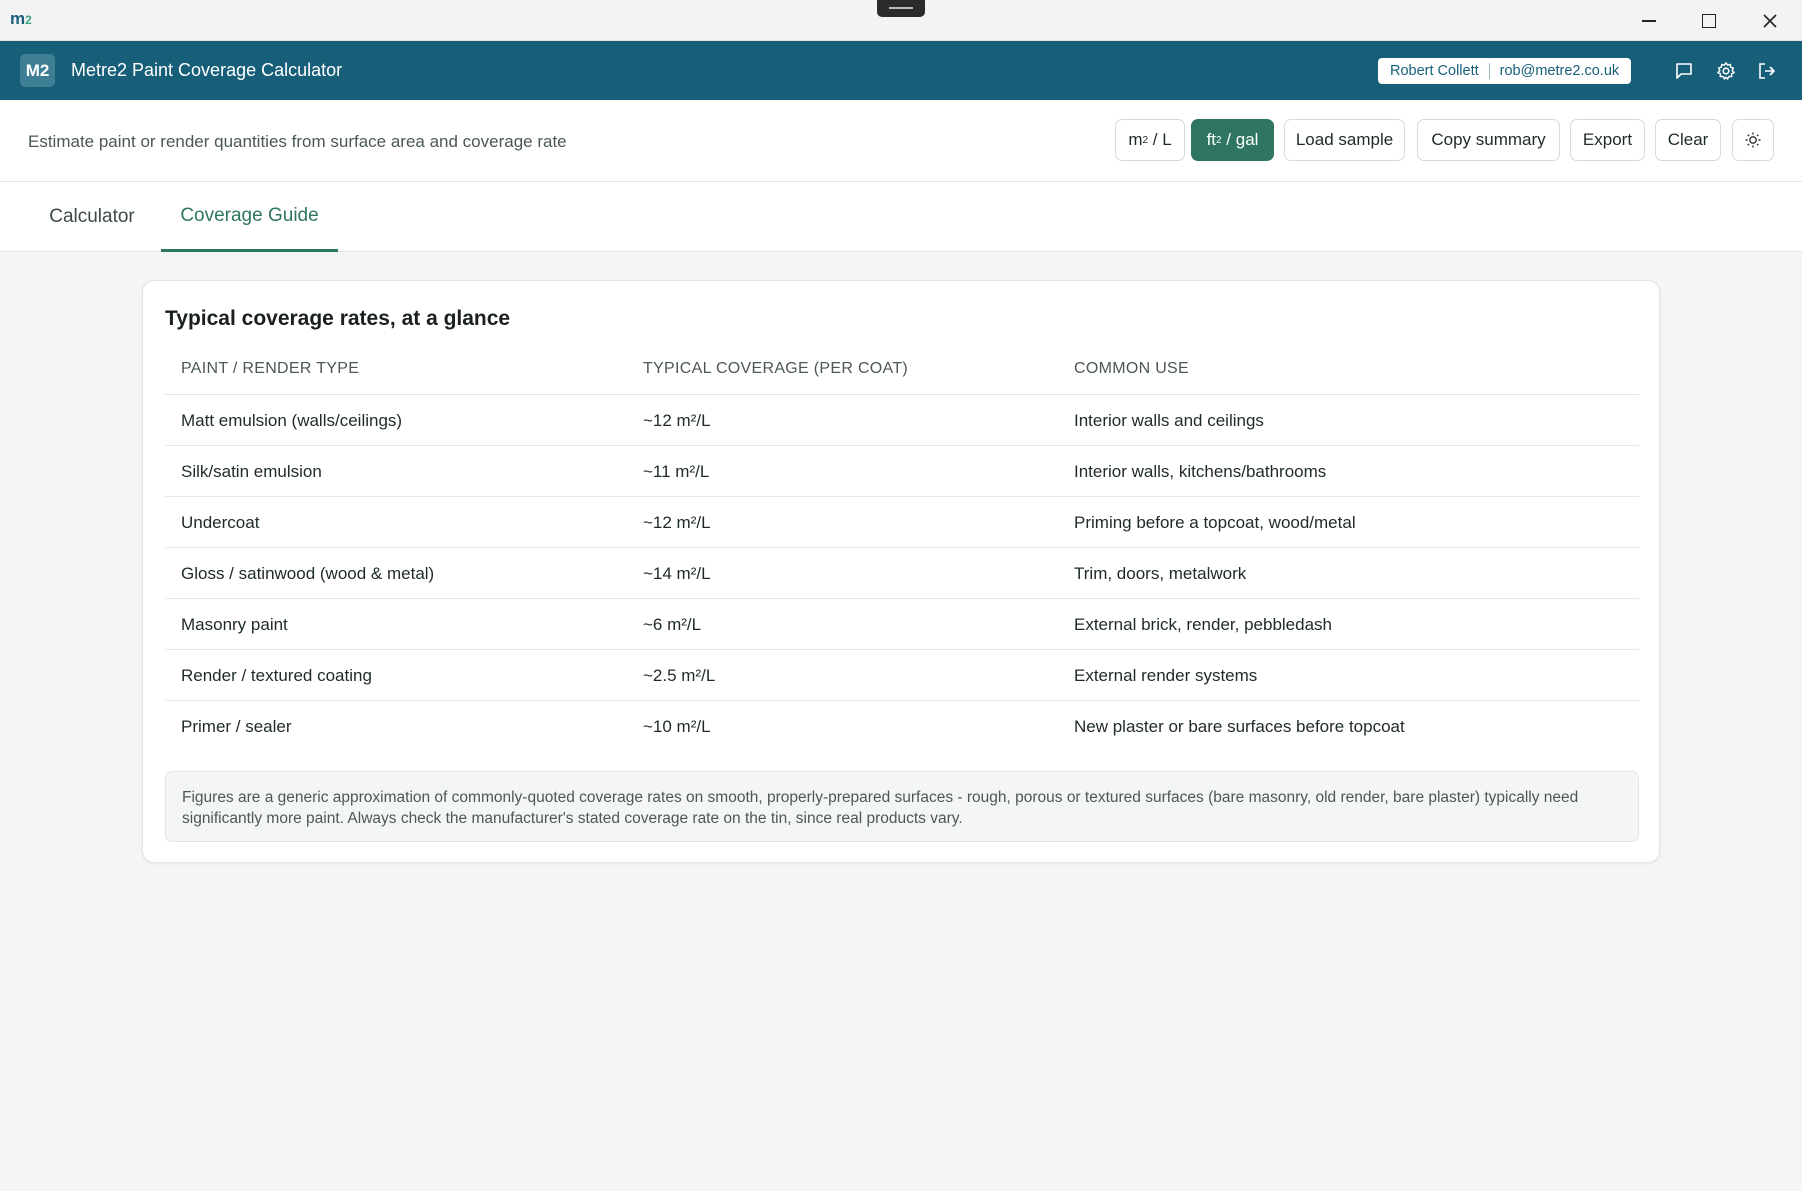 Image resolution: width=1802 pixels, height=1191 pixels. I want to click on app-title: Metre2 Paint Coverage Calculator, so click(207, 70).